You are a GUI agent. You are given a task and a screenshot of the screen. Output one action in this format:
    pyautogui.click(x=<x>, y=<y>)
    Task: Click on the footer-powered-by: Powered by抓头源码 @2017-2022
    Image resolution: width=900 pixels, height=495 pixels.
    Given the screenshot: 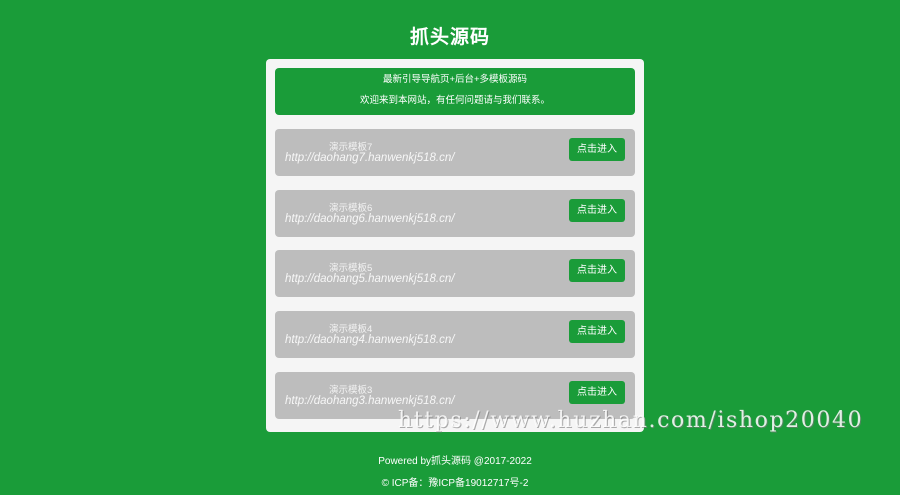 What is the action you would take?
    pyautogui.click(x=455, y=461)
    